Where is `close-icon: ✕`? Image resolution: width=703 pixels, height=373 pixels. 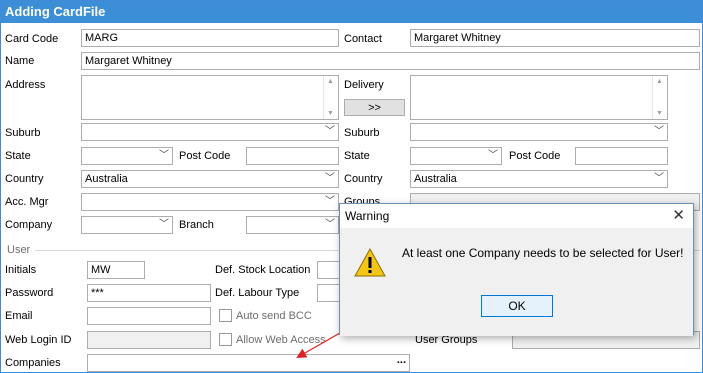 close-icon: ✕ is located at coordinates (678, 216).